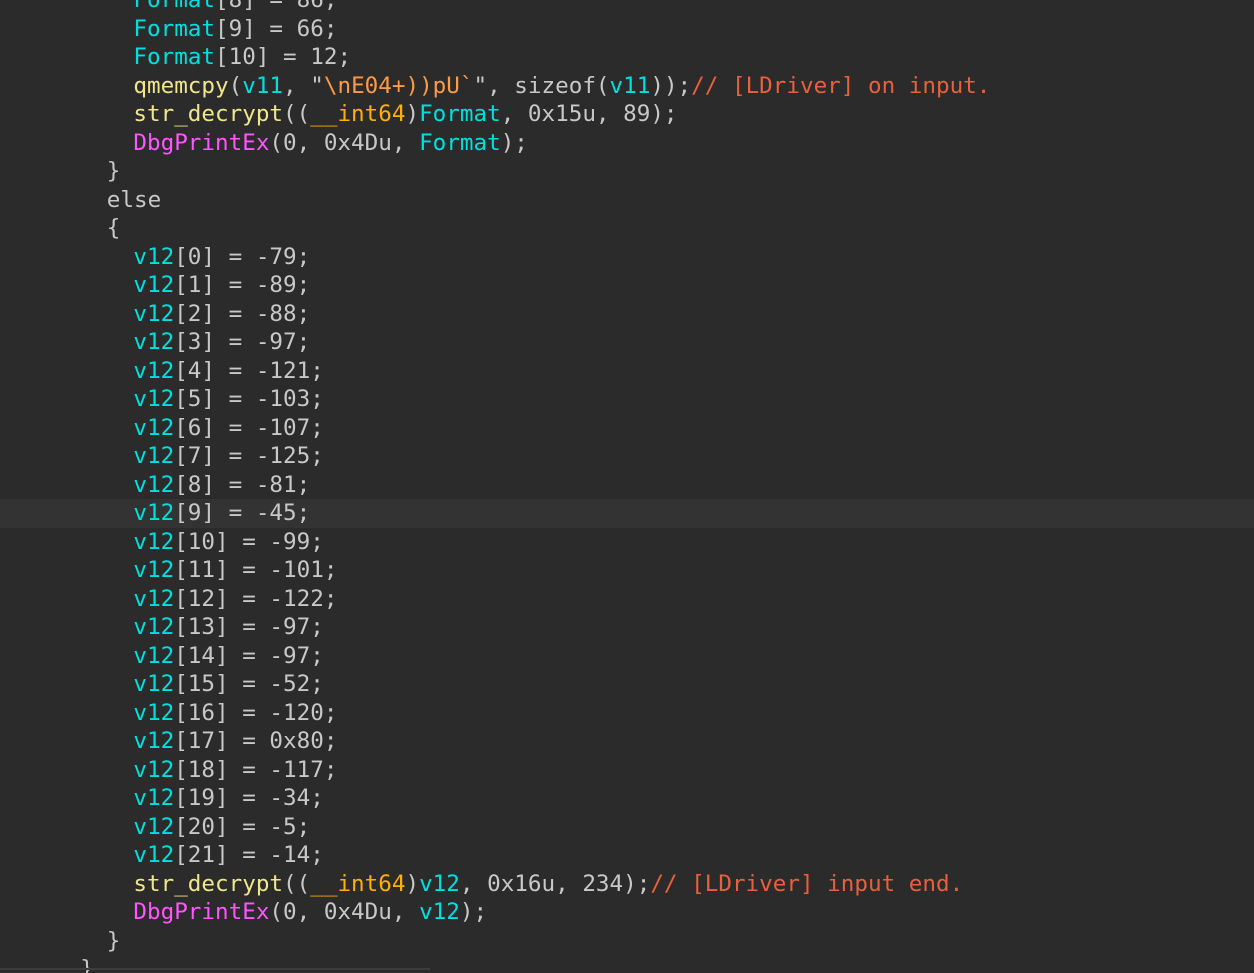  I want to click on code-line: v12[6] = -107;, so click(627, 428).